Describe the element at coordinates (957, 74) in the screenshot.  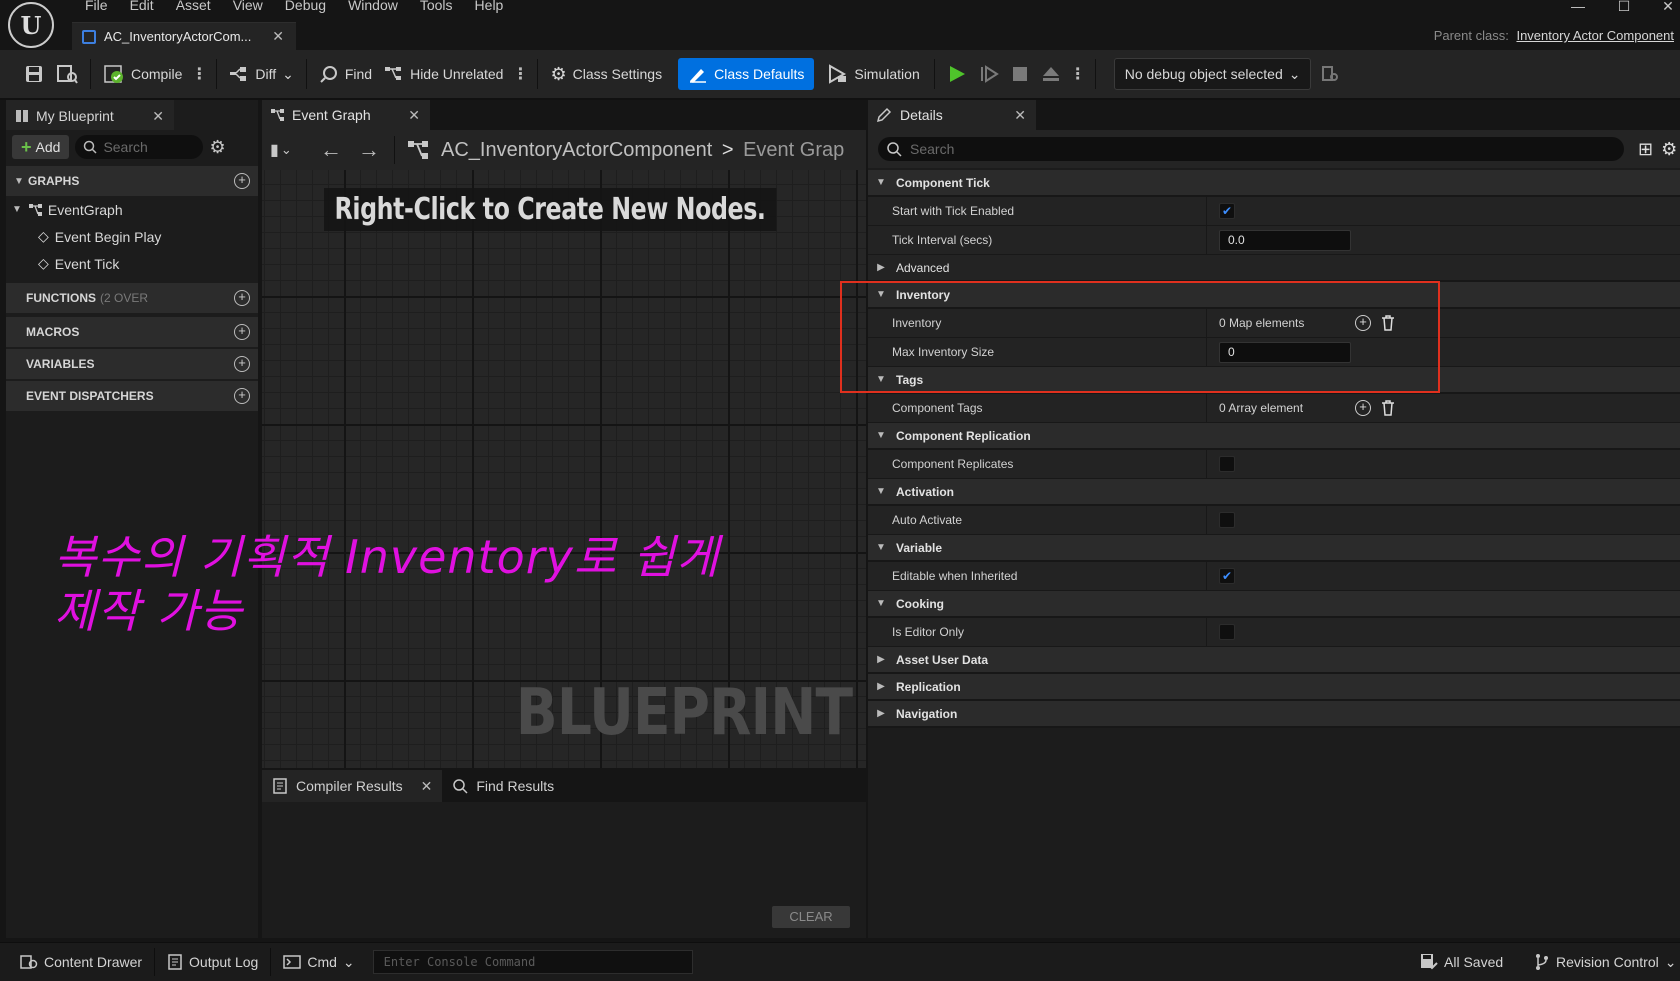
I see `play-button` at that location.